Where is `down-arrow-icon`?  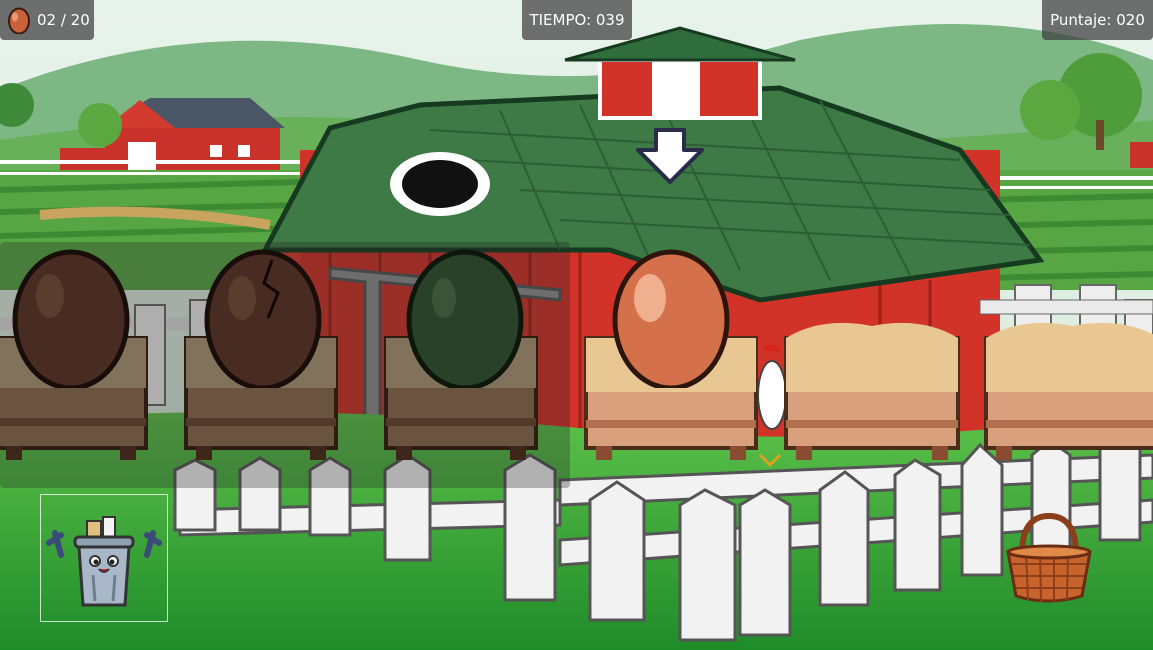
down-arrow-icon is located at coordinates (670, 156).